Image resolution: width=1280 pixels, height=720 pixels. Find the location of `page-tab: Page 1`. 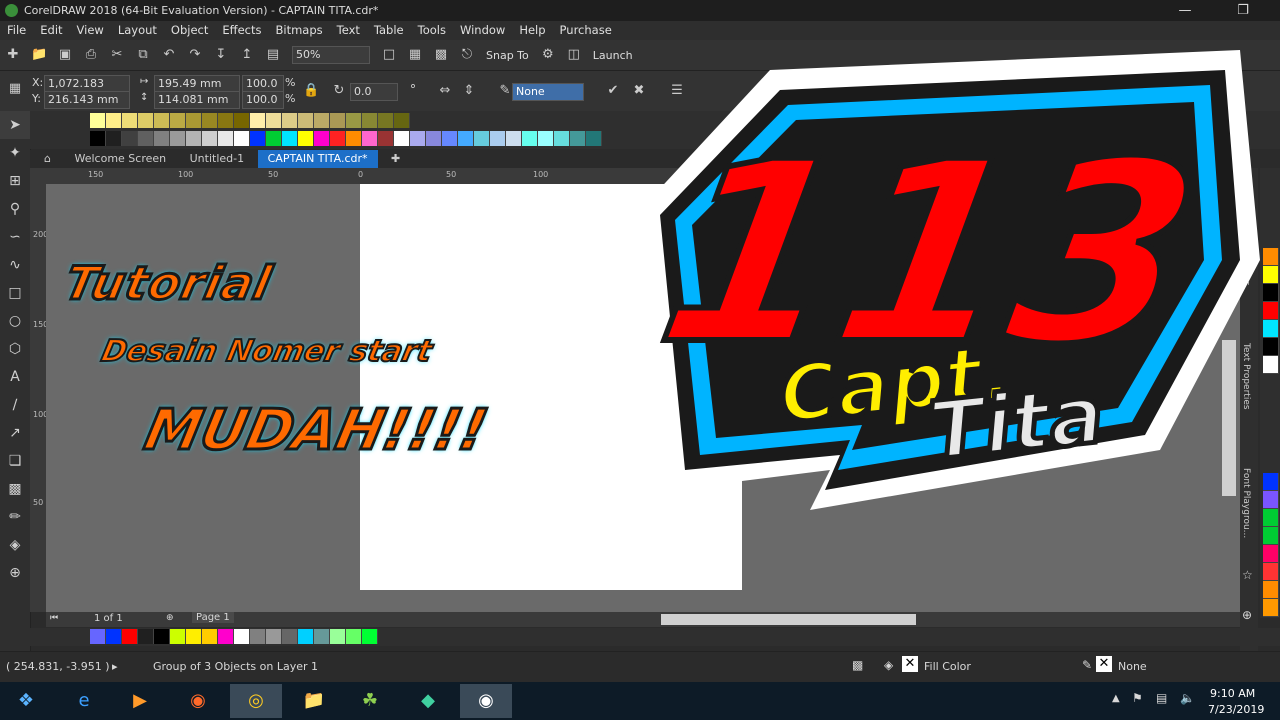

page-tab: Page 1 is located at coordinates (213, 617).